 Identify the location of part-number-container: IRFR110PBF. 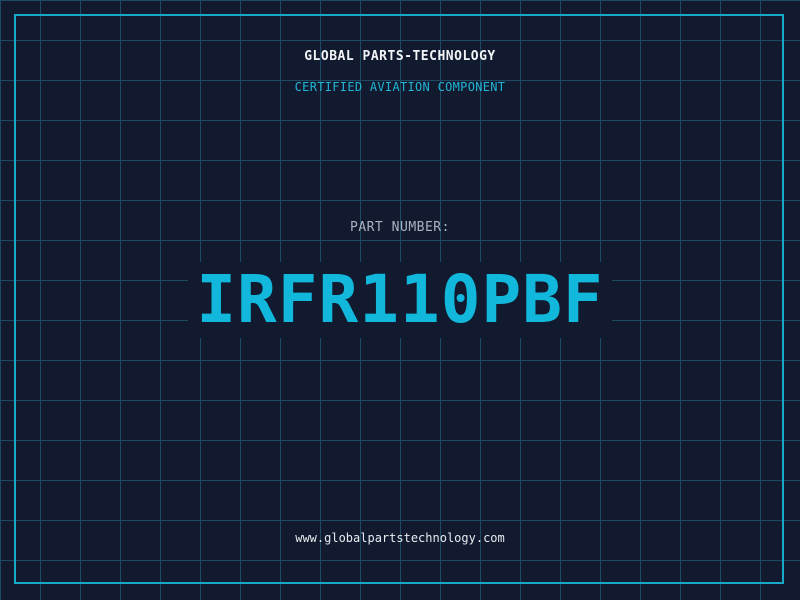
(400, 300).